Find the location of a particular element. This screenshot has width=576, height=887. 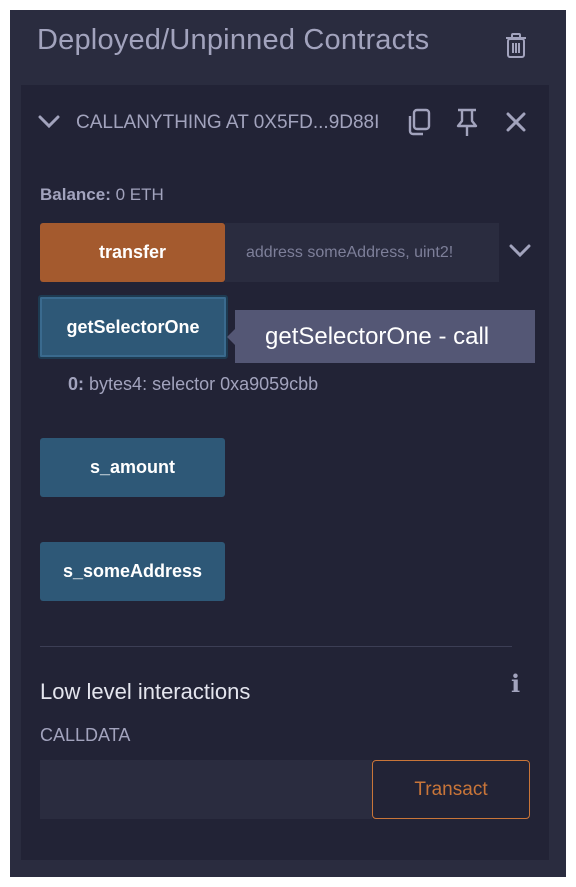

balance: Balance: 0 ETH is located at coordinates (102, 195).